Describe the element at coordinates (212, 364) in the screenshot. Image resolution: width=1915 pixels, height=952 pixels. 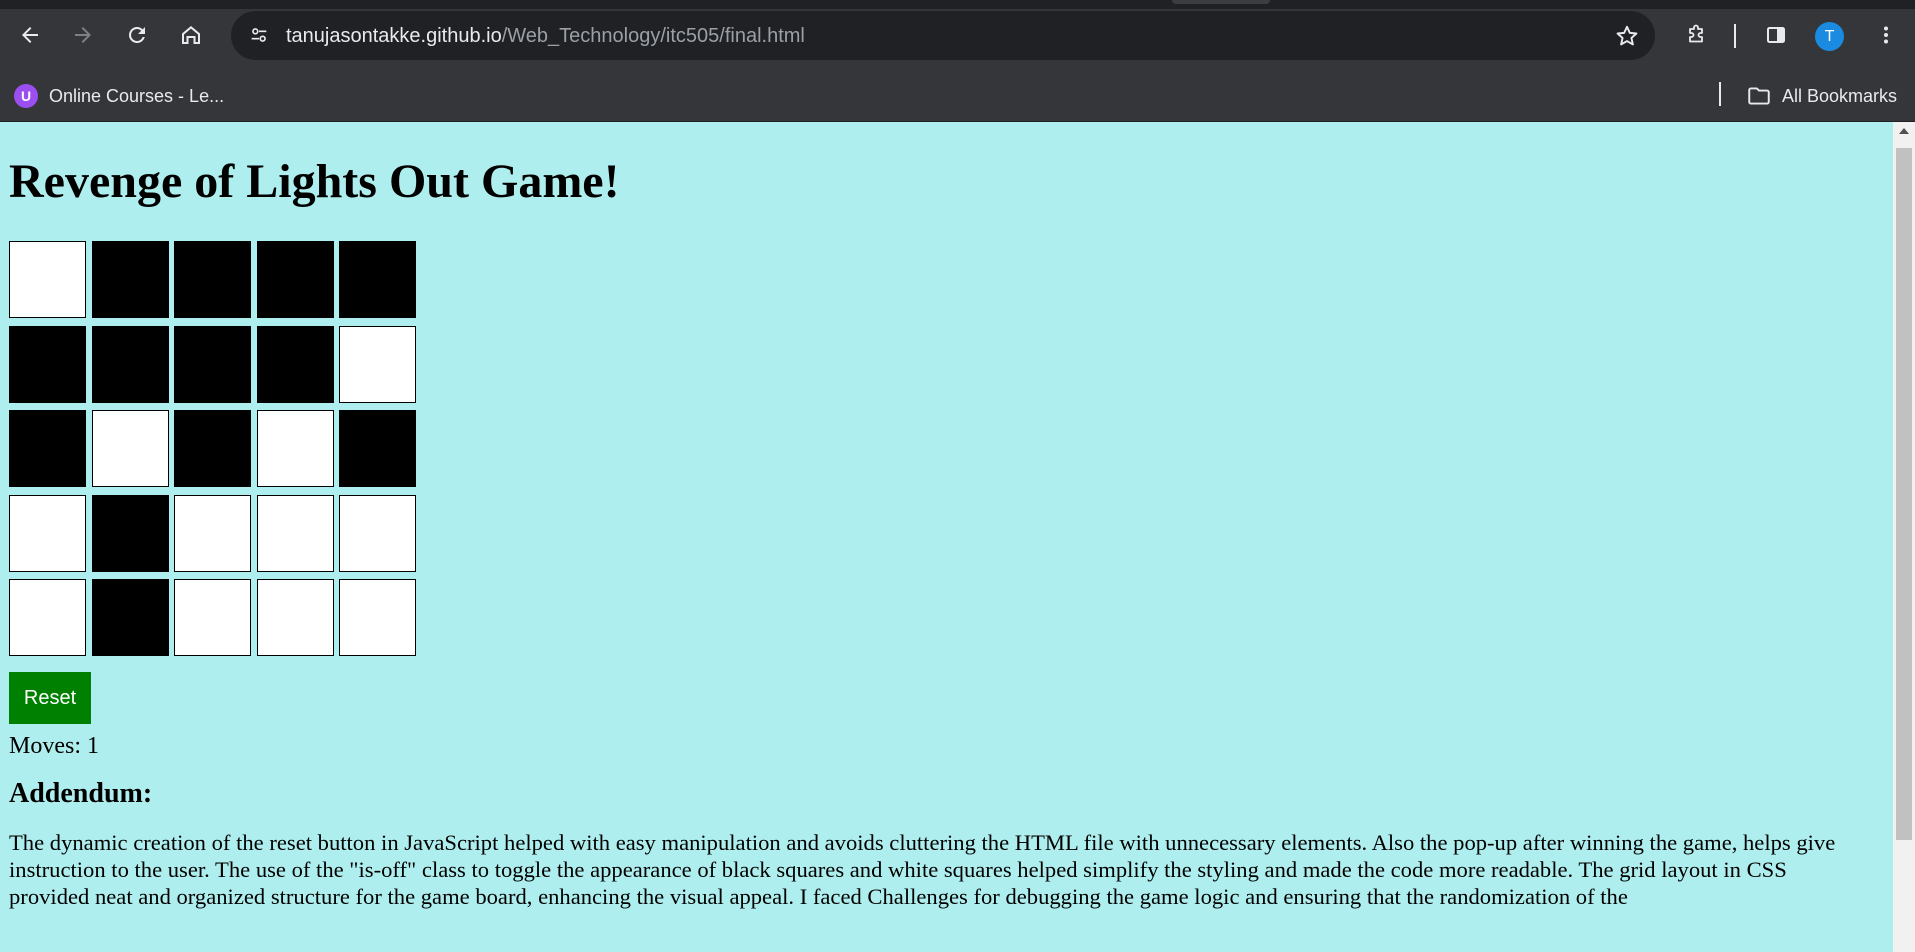
I see `board-cell-r2-c3` at that location.